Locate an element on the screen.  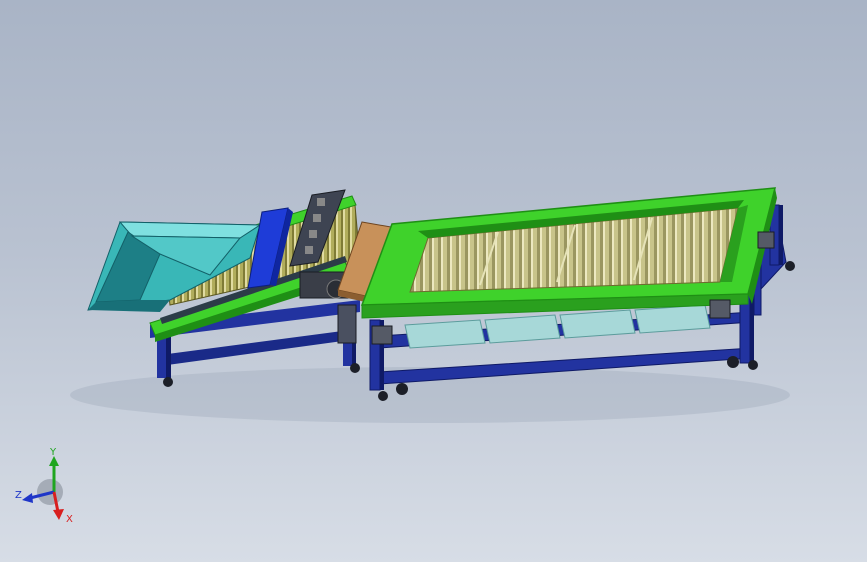
y-axis-label: Y is located at coordinates (53, 452).